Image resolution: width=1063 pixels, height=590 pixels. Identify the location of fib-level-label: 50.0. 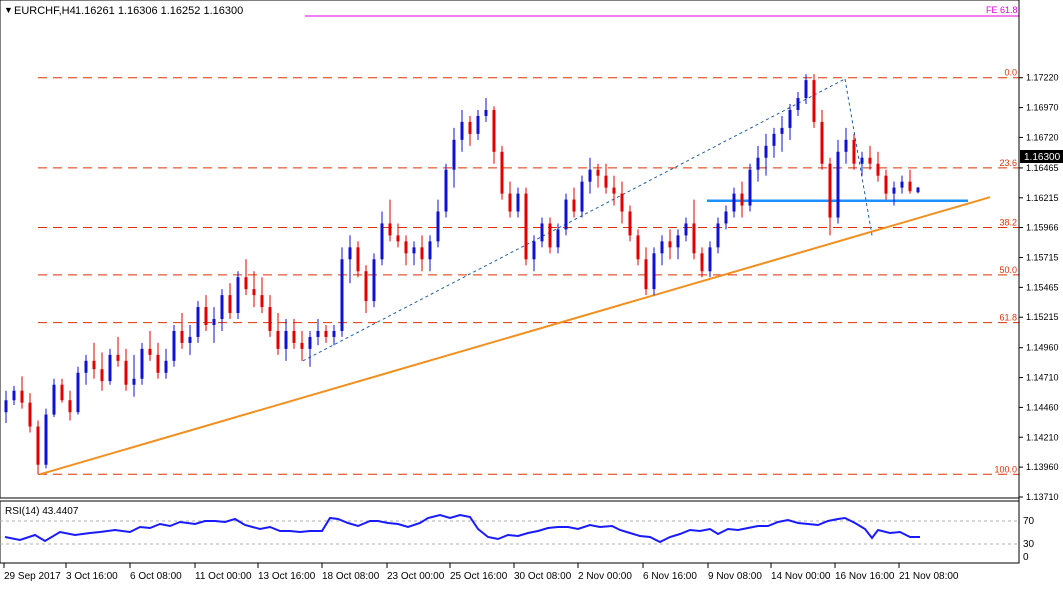
(1008, 270).